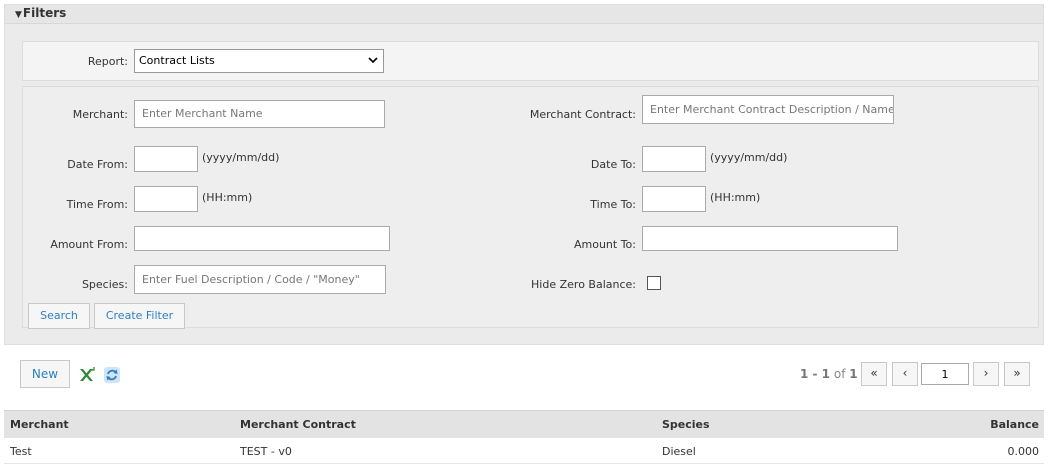  I want to click on amount-from-input, so click(262, 238).